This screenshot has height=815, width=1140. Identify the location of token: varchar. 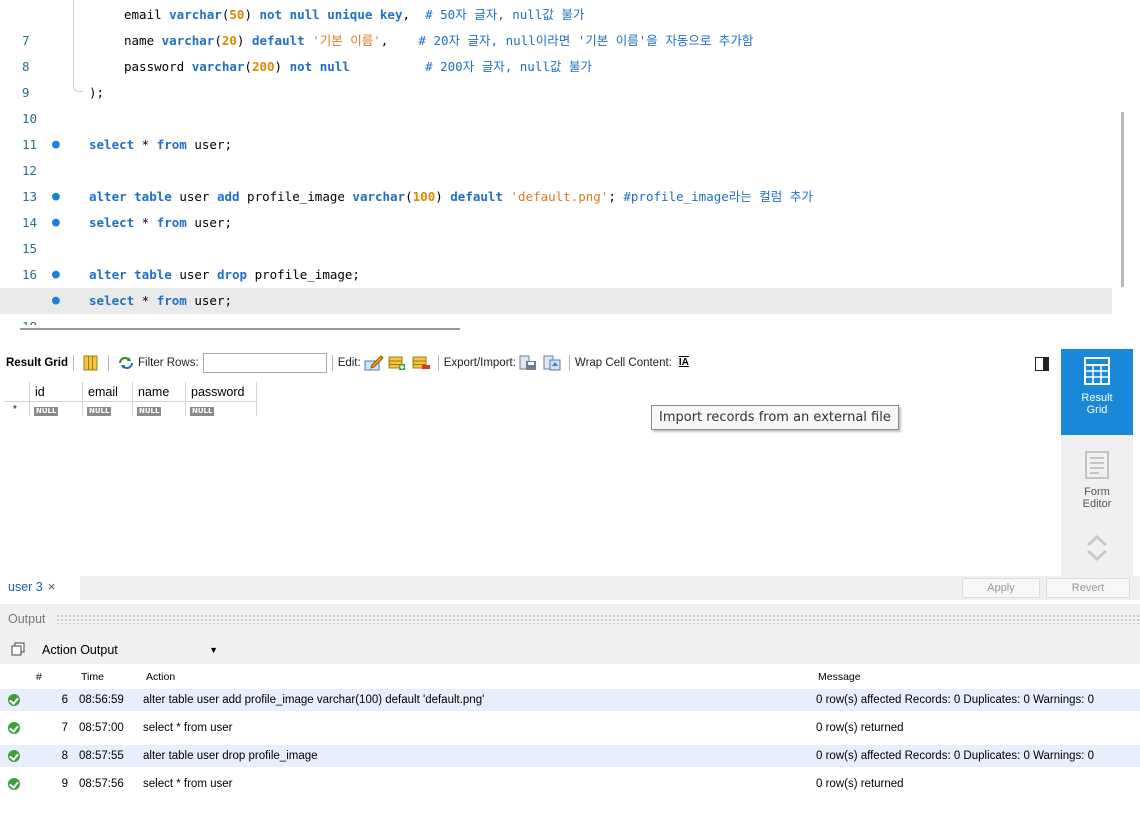
(379, 196).